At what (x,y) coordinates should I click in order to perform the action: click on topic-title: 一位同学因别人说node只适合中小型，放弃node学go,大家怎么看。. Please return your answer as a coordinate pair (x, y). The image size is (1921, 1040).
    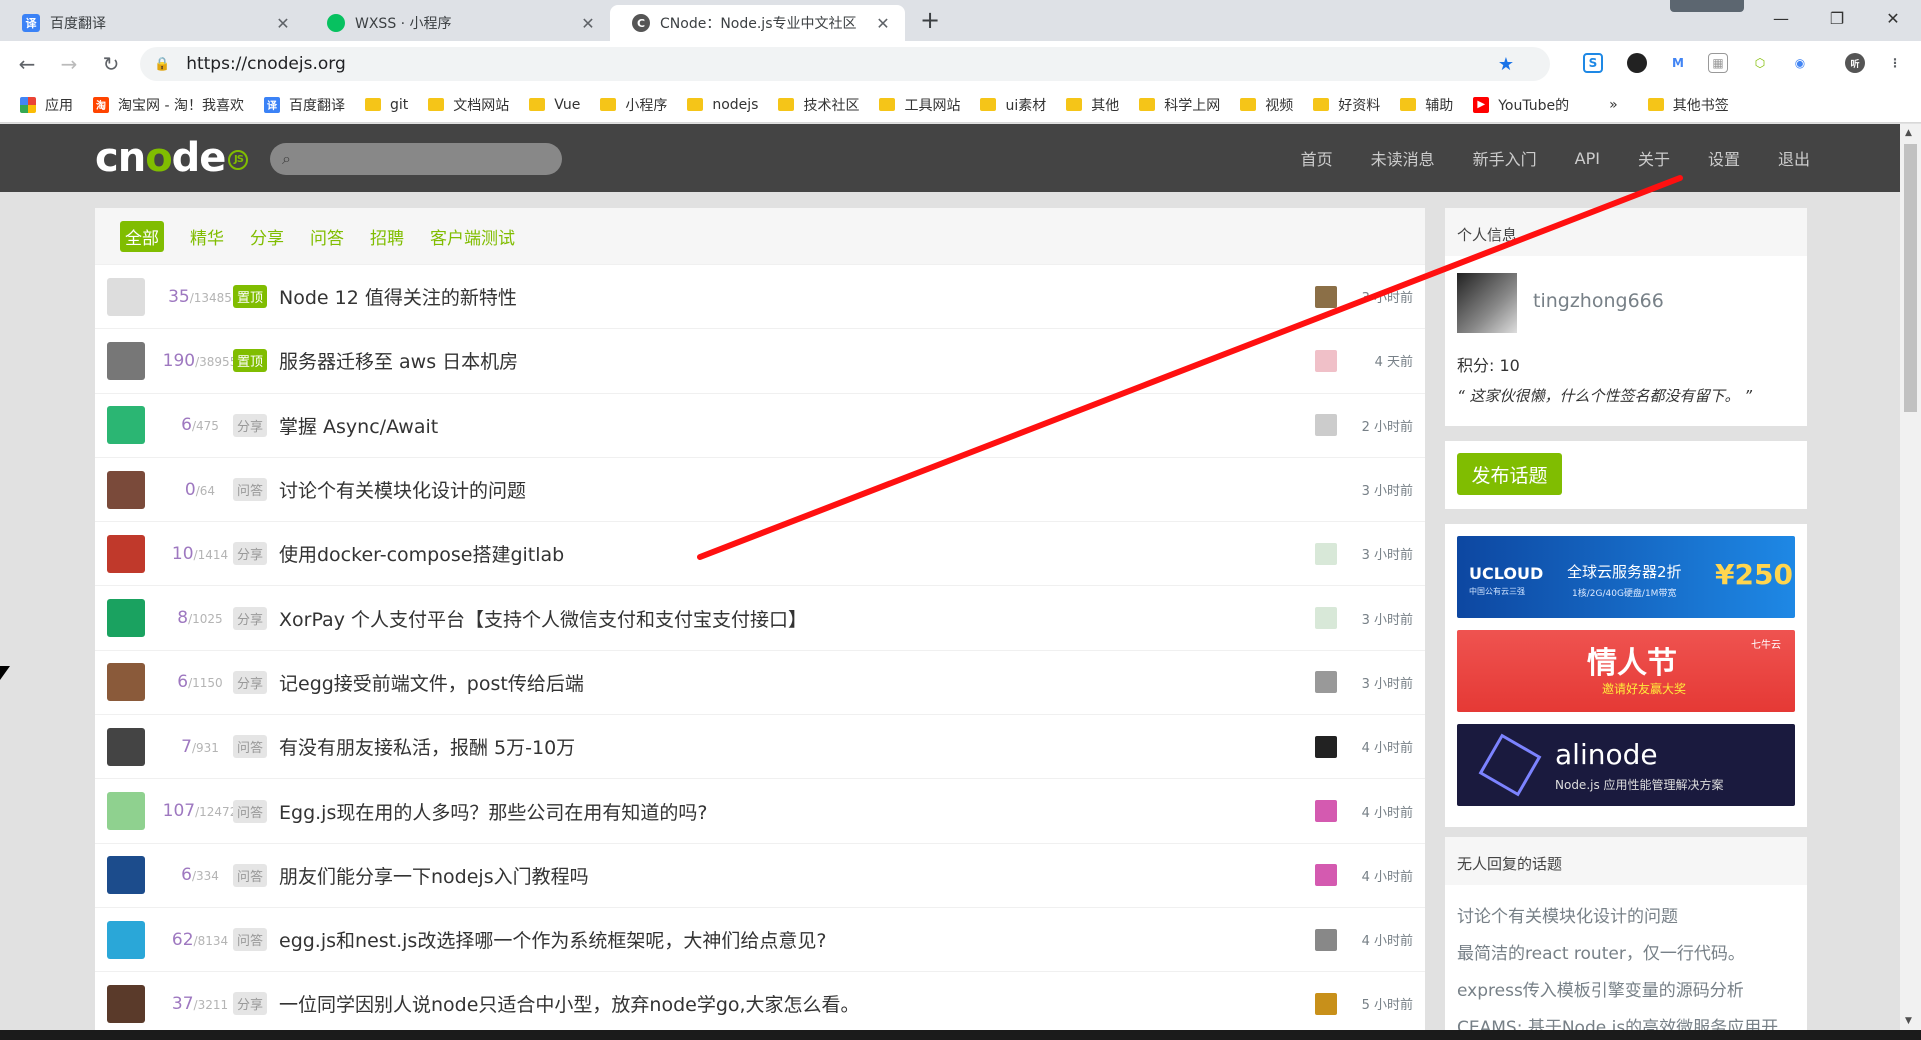
    Looking at the image, I should click on (569, 1003).